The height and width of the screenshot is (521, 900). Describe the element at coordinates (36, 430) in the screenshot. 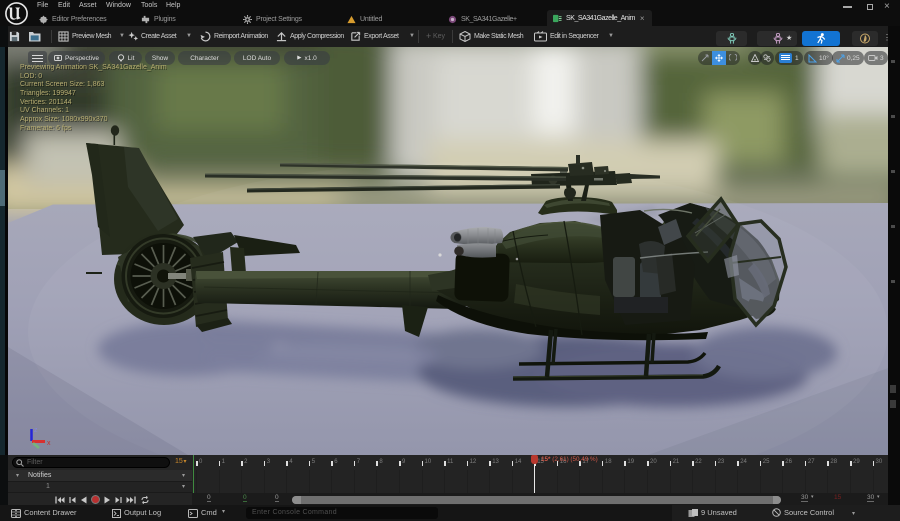

I see `svg-text: z` at that location.